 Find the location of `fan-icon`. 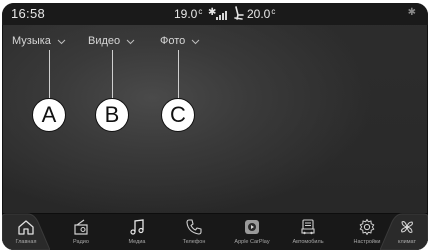

fan-icon is located at coordinates (407, 227).